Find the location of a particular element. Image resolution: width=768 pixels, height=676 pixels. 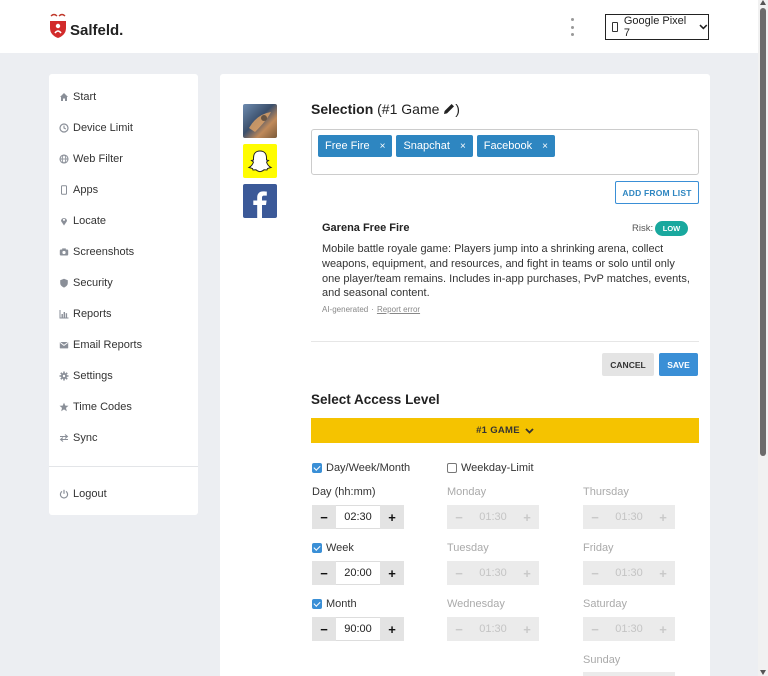

sidebar-item-apps: Apps is located at coordinates (78, 190).